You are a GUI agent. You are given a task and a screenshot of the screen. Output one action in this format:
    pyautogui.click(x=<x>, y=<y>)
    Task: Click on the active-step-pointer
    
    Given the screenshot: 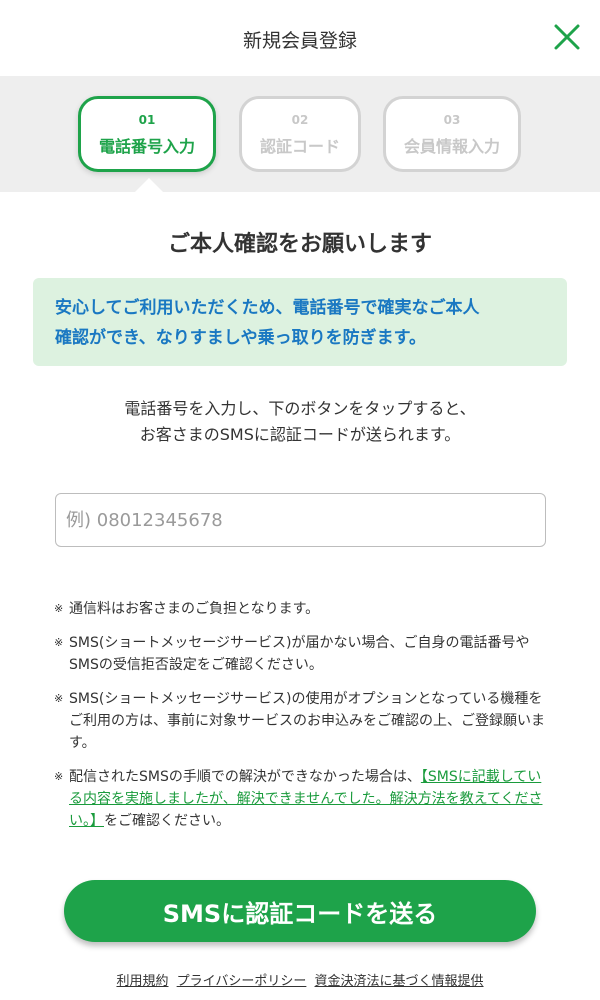 What is the action you would take?
    pyautogui.click(x=149, y=185)
    